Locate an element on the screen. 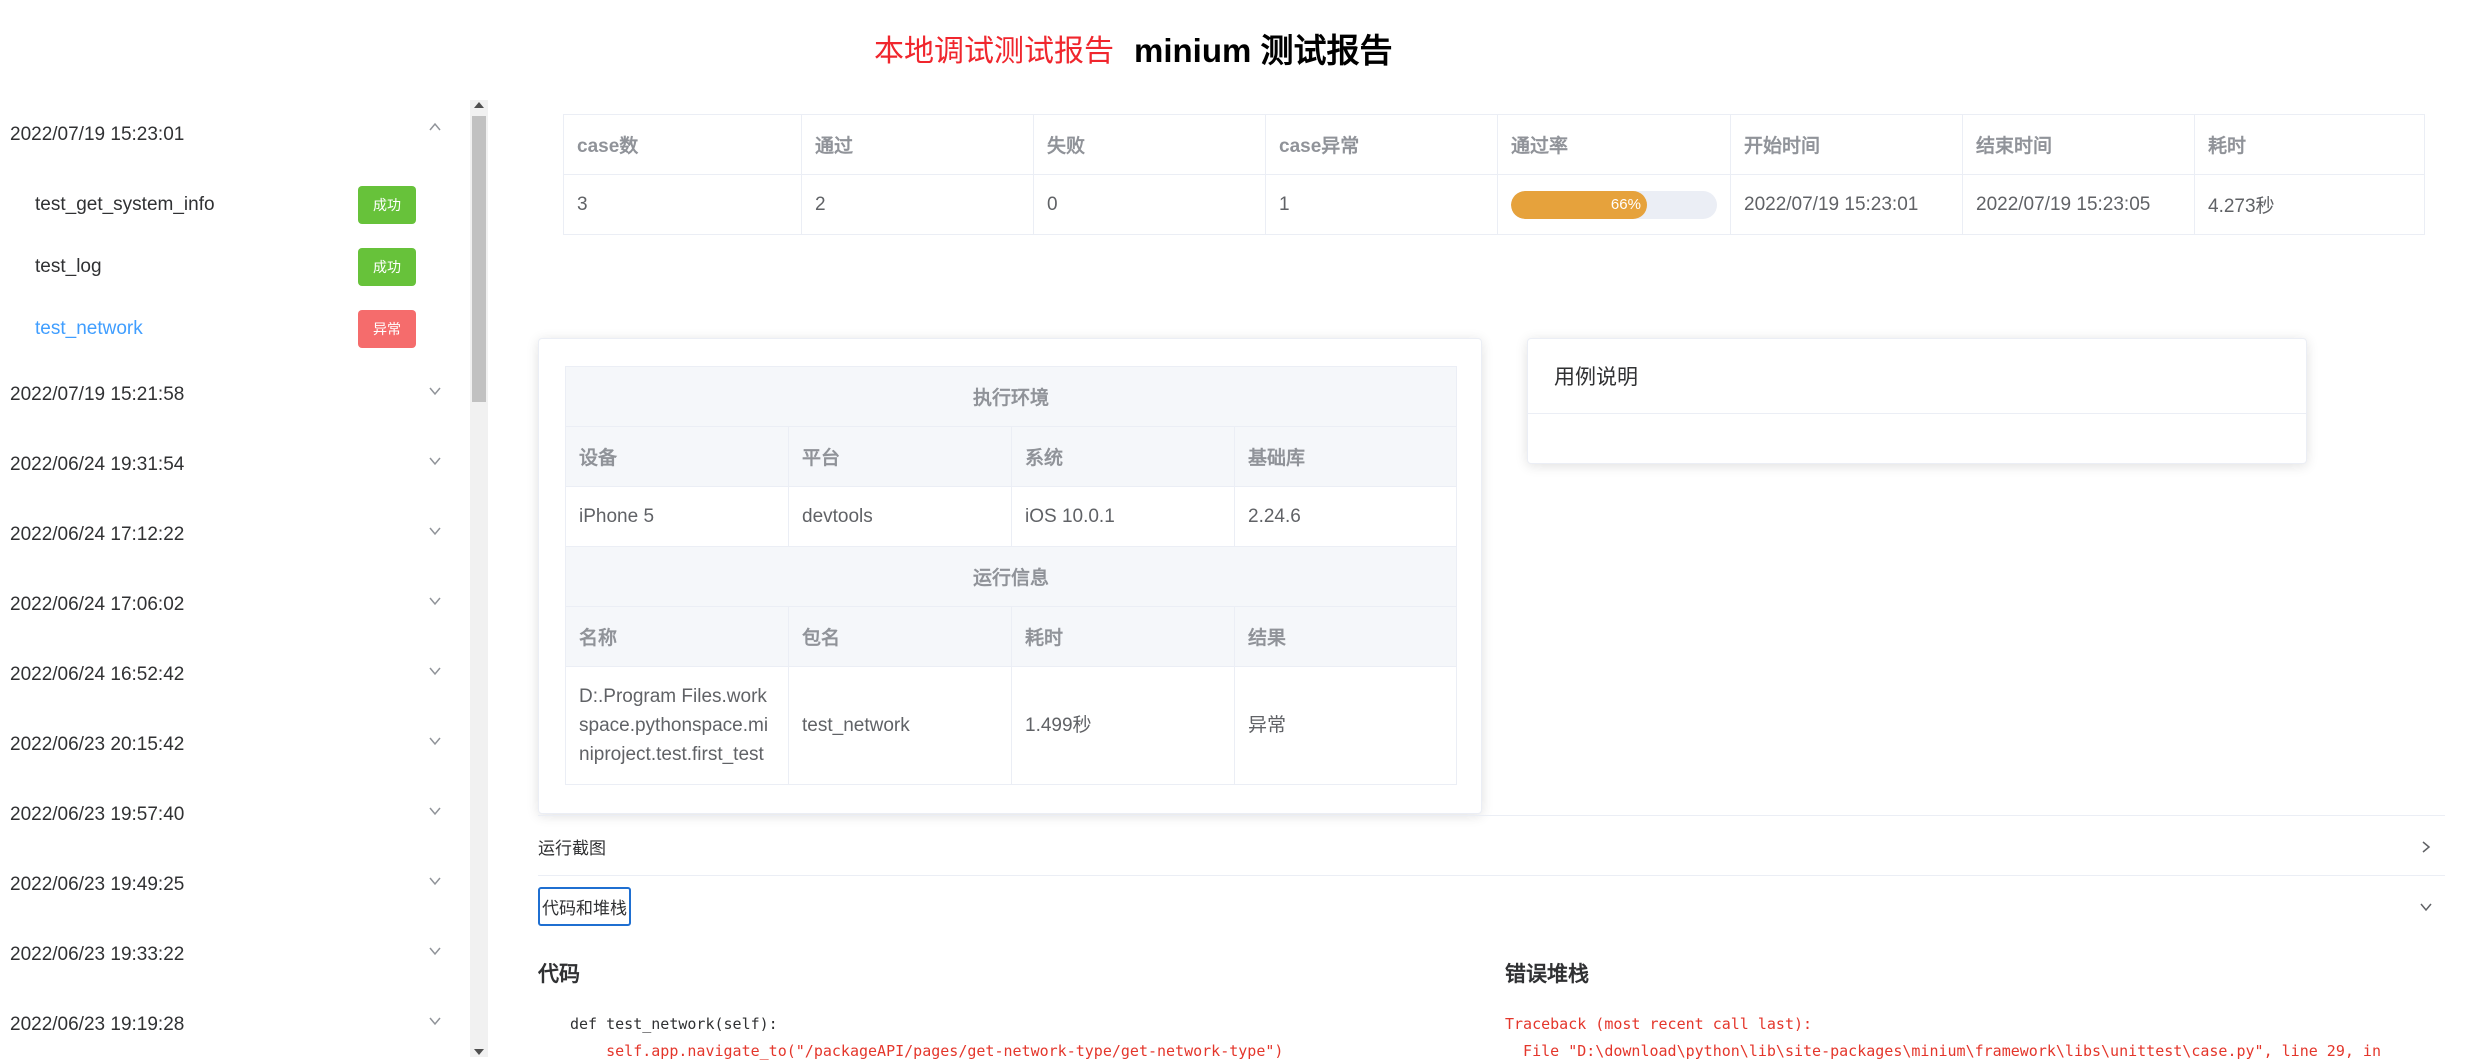  sidebar-group-8: 2022/06/23 19:49:25 is located at coordinates (235, 885).